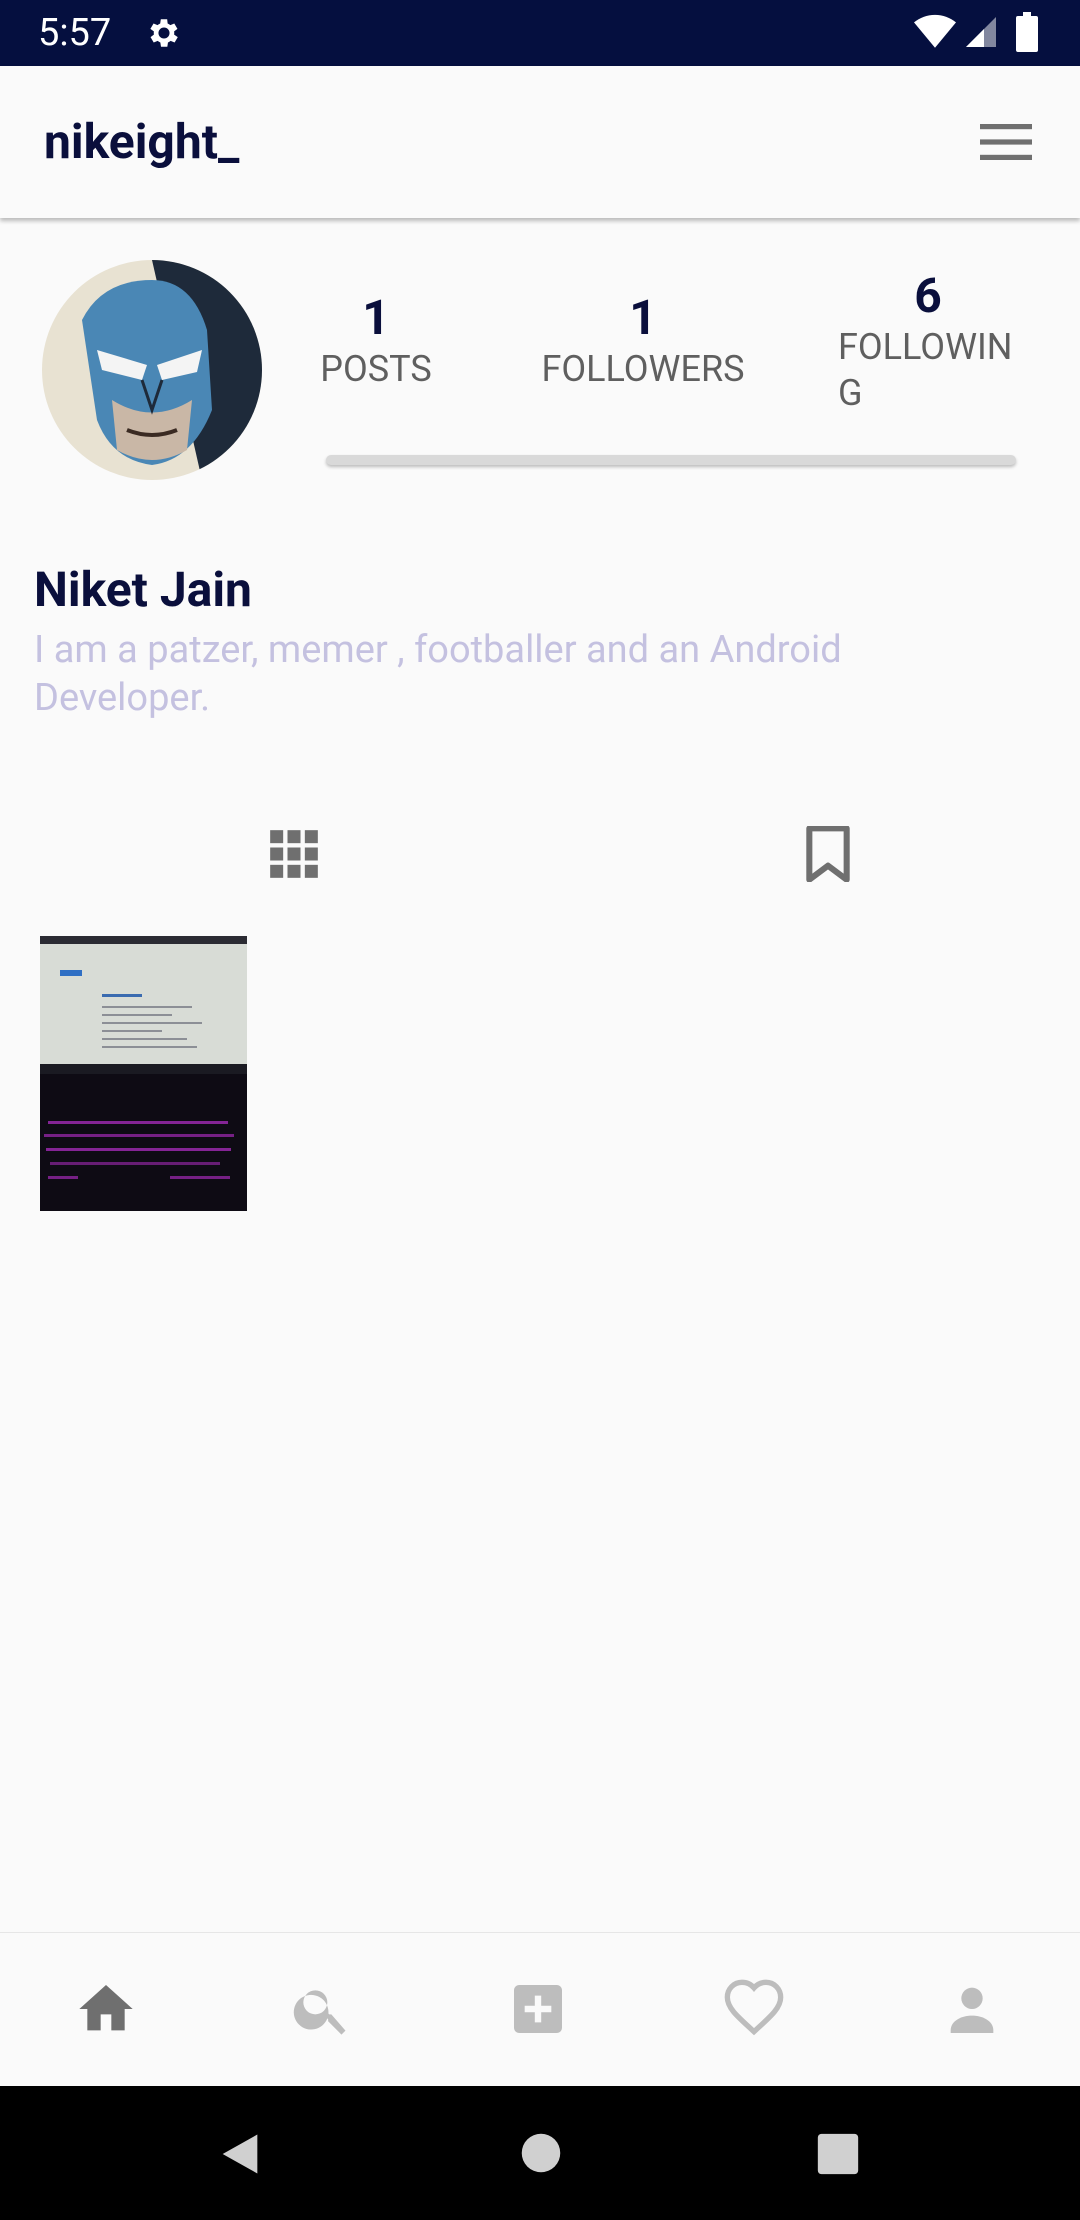 The width and height of the screenshot is (1080, 2220). Describe the element at coordinates (1027, 32) in the screenshot. I see `battery-icon` at that location.